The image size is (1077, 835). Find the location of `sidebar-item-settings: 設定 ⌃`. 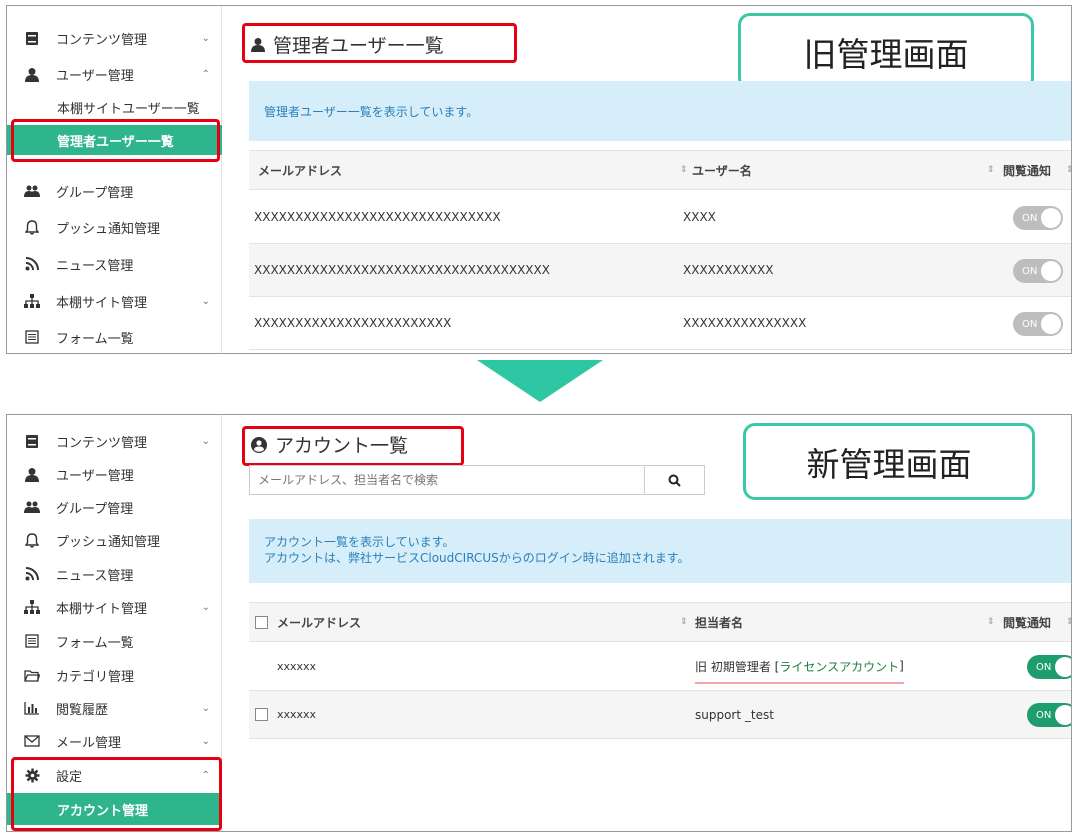

sidebar-item-settings: 設定 ⌃ is located at coordinates (114, 775).